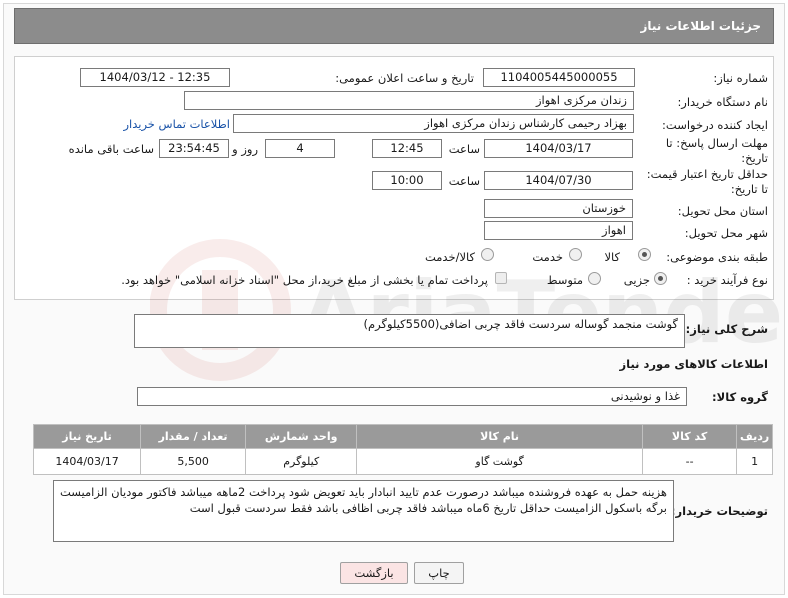 The height and width of the screenshot is (598, 788). I want to click on announce-field: 1404/03/12 - 12:35, so click(155, 77).